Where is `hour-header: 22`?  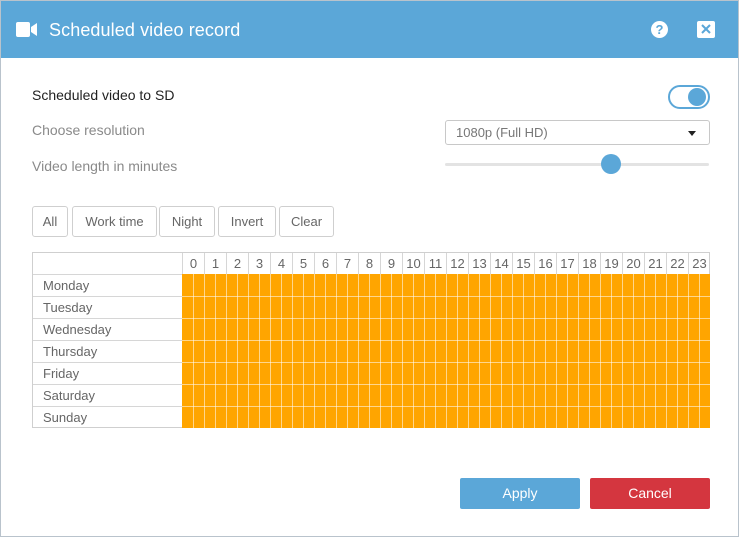 hour-header: 22 is located at coordinates (677, 263).